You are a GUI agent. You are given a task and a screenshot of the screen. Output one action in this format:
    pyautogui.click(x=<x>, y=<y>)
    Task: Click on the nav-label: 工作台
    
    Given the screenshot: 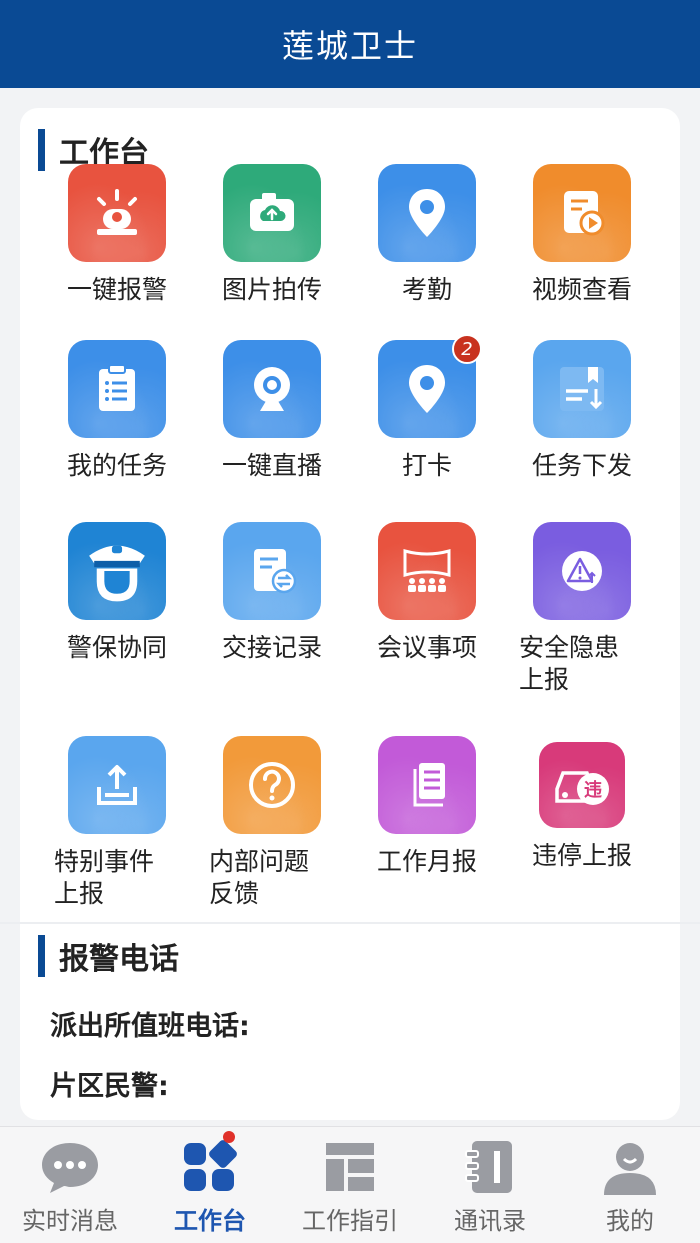 What is the action you would take?
    pyautogui.click(x=210, y=1221)
    